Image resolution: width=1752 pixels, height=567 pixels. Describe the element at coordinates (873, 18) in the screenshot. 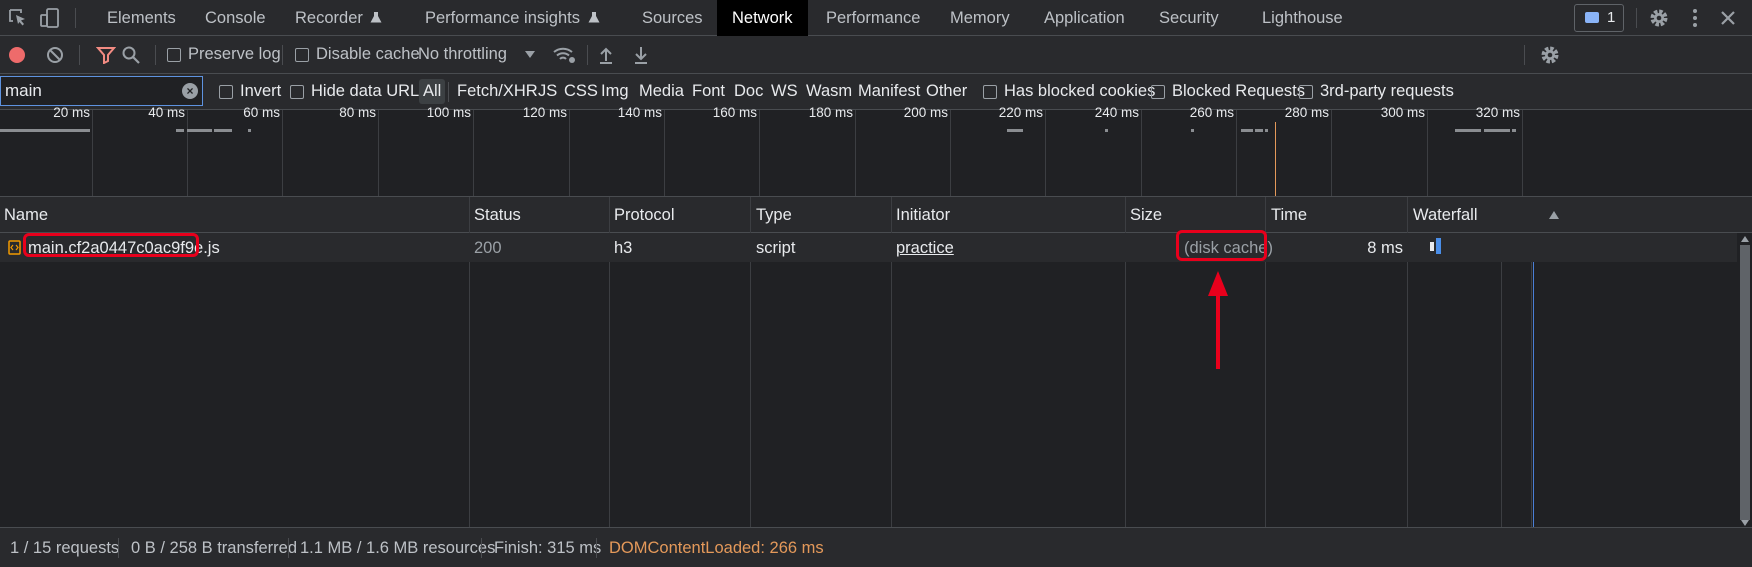

I see `tab-performance: Performance` at that location.